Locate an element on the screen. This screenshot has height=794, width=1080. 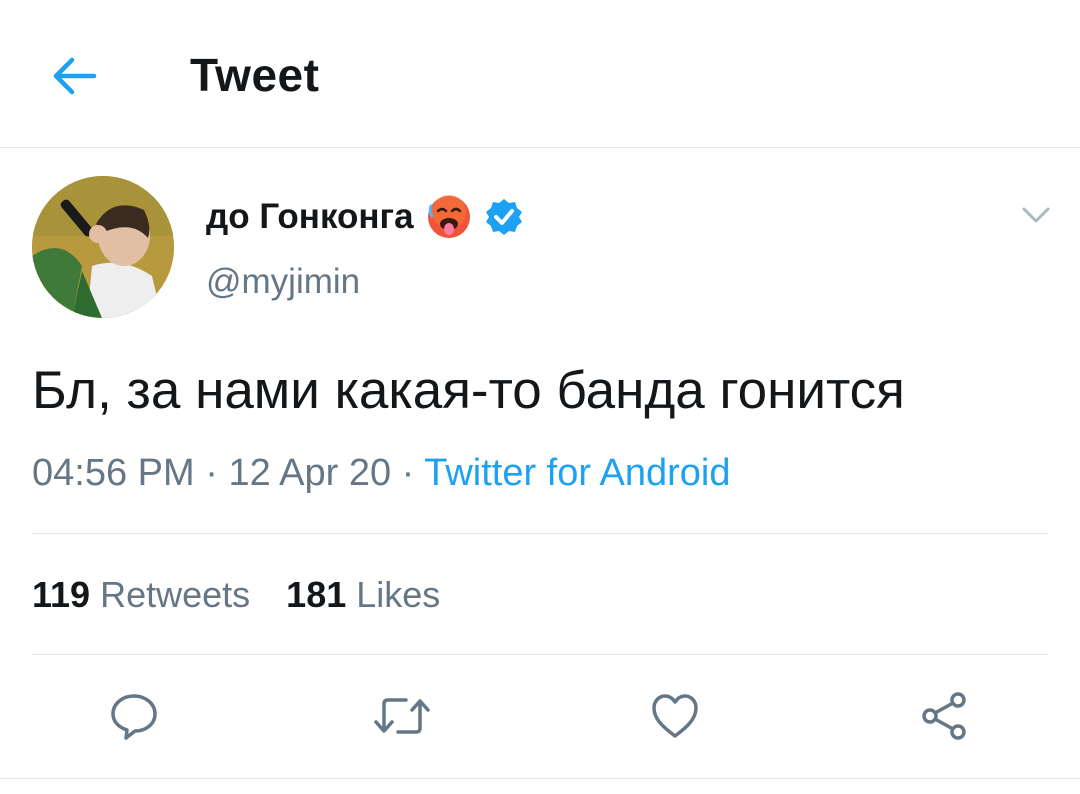
tweet-text: Бл, за нами какая-то банда гонится is located at coordinates (468, 390).